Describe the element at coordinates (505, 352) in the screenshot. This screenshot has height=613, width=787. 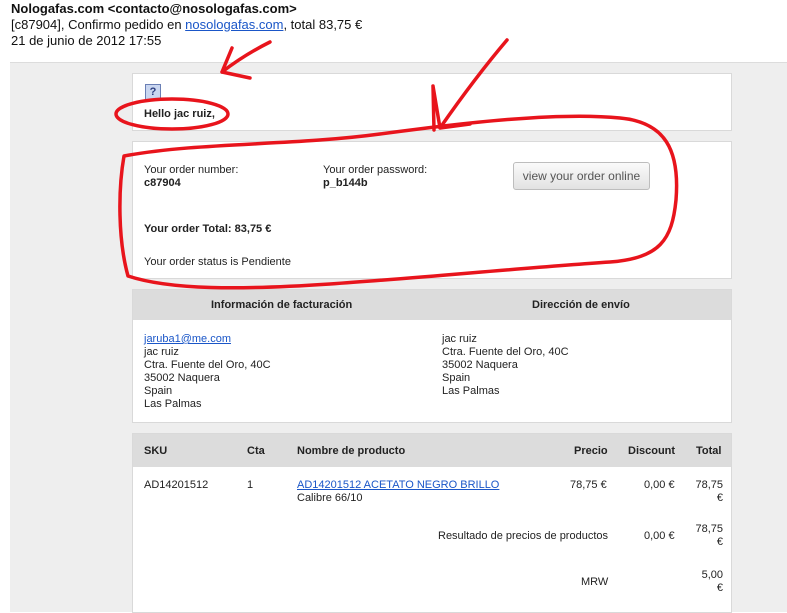
I see `shipping-line: Ctra. Fuente del Oro, 40C` at that location.